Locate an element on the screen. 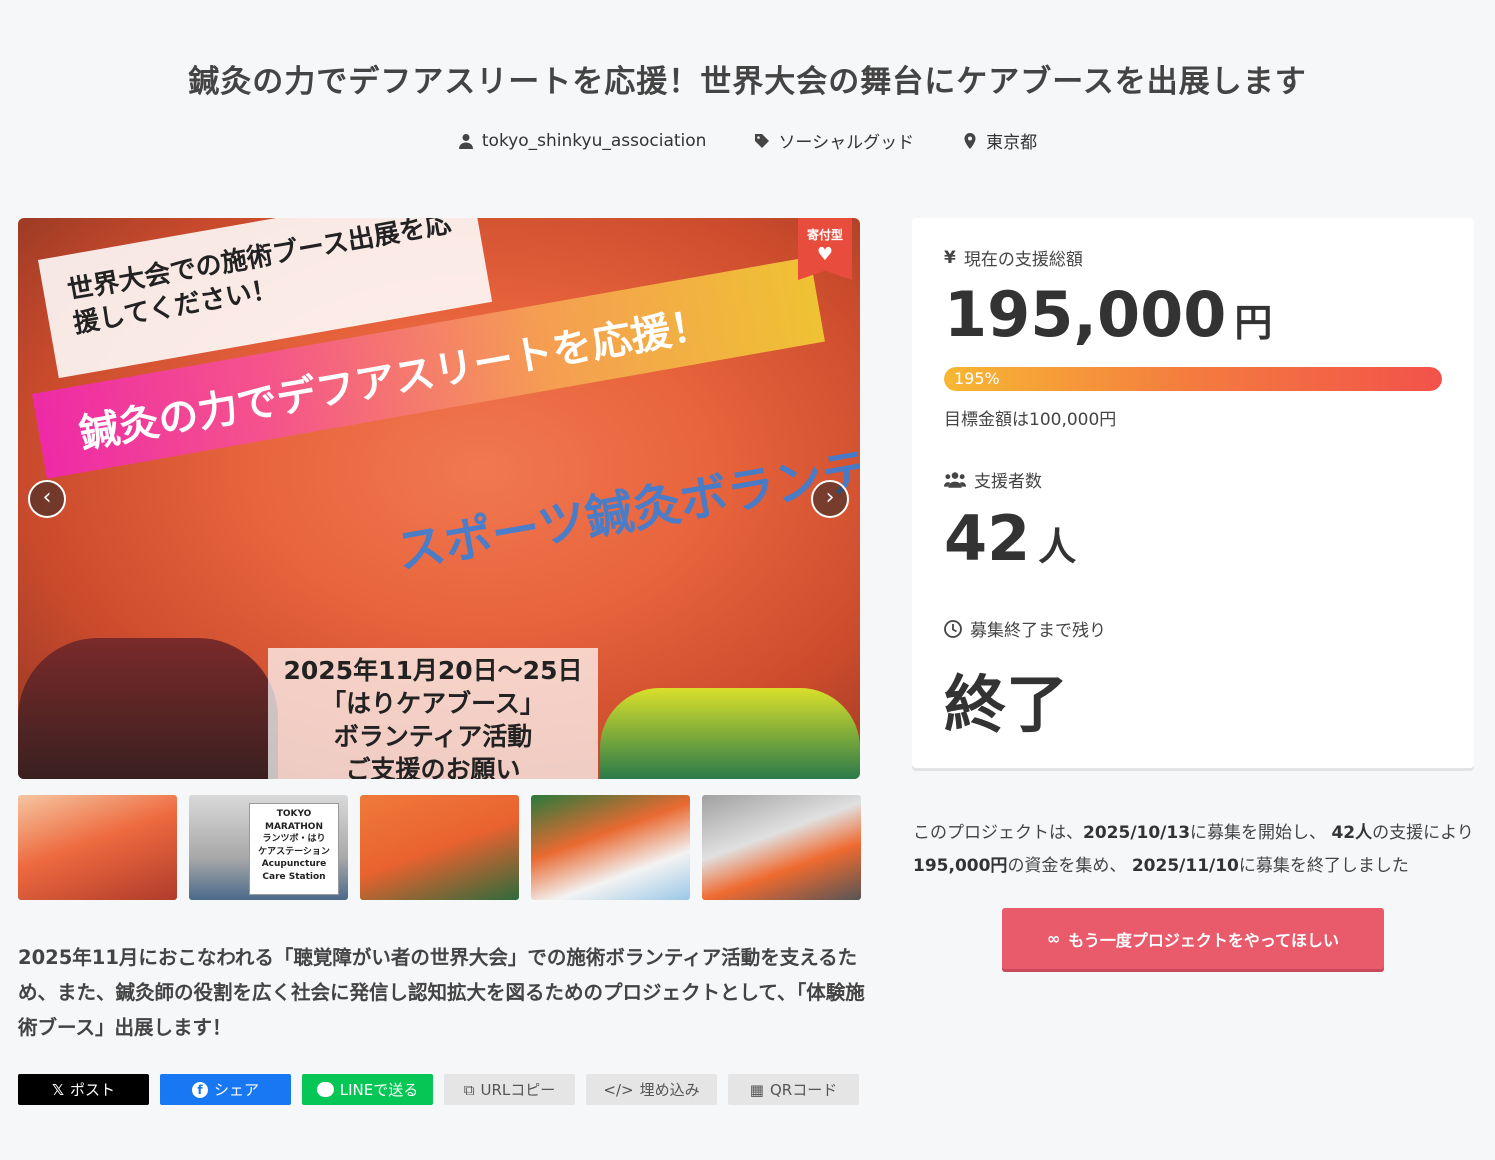 The height and width of the screenshot is (1160, 1495). total-amount: 195,000 円 is located at coordinates (1108, 314).